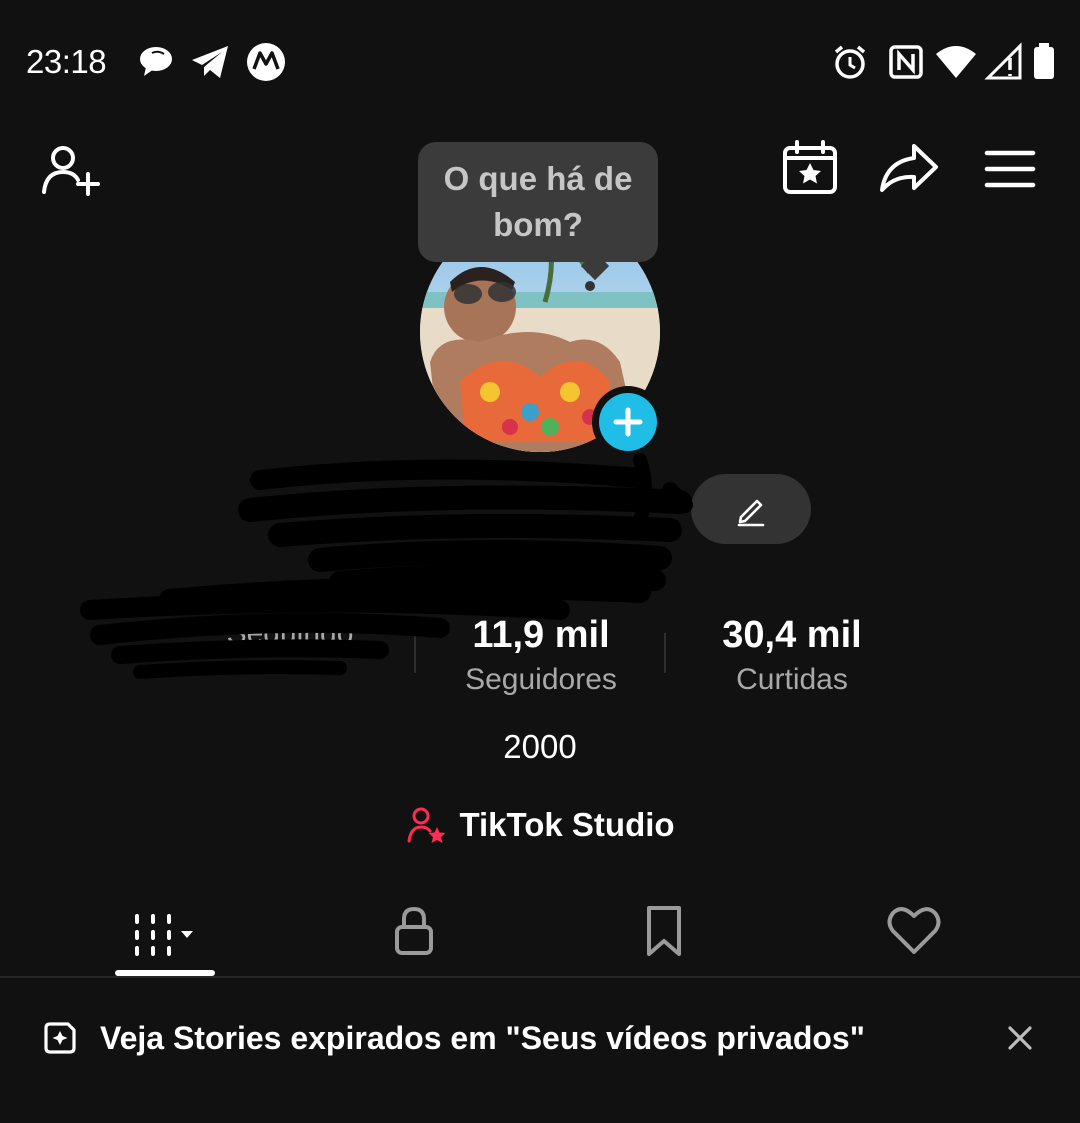 This screenshot has width=1080, height=1123. Describe the element at coordinates (1004, 62) in the screenshot. I see `signal-icon` at that location.